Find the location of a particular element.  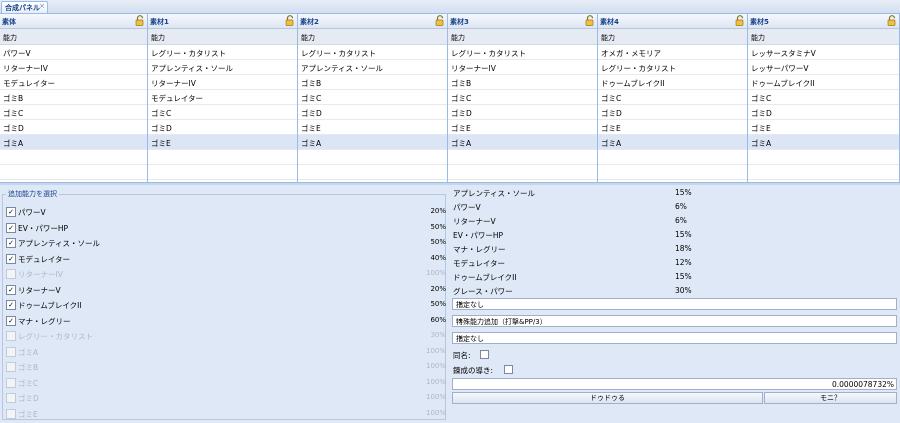

doodle-button: ドゥドゥる is located at coordinates (607, 398).